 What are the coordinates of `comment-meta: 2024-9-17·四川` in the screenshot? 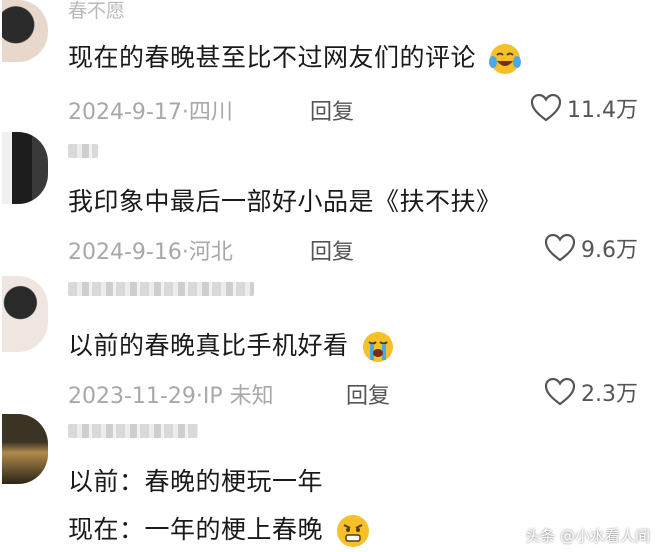 It's located at (150, 112).